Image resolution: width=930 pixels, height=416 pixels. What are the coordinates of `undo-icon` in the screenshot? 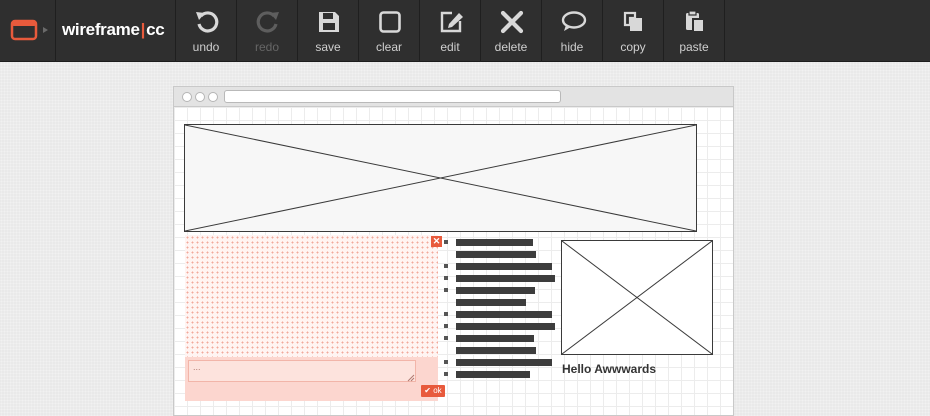 It's located at (207, 22).